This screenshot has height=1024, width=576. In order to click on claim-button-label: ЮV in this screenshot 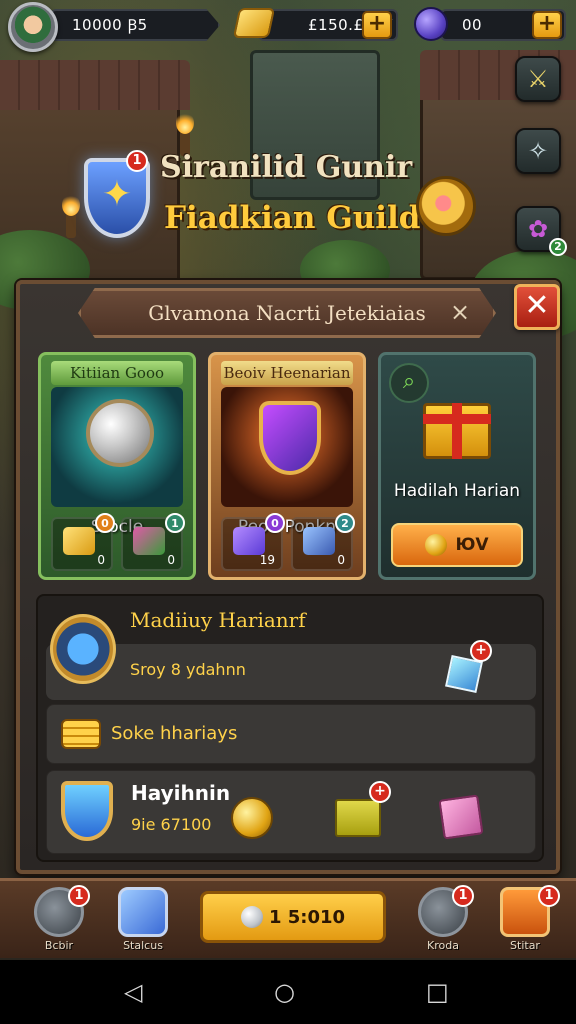, I will do `click(472, 545)`.